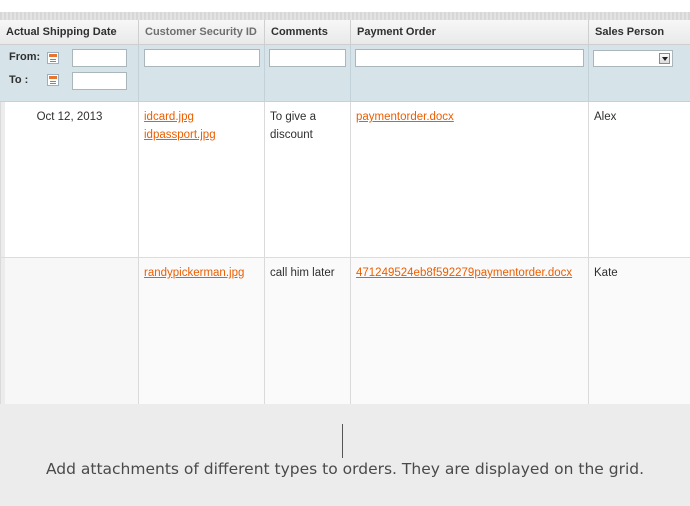 This screenshot has width=690, height=506. What do you see at coordinates (664, 58) in the screenshot?
I see `chevron-down-icon` at bounding box center [664, 58].